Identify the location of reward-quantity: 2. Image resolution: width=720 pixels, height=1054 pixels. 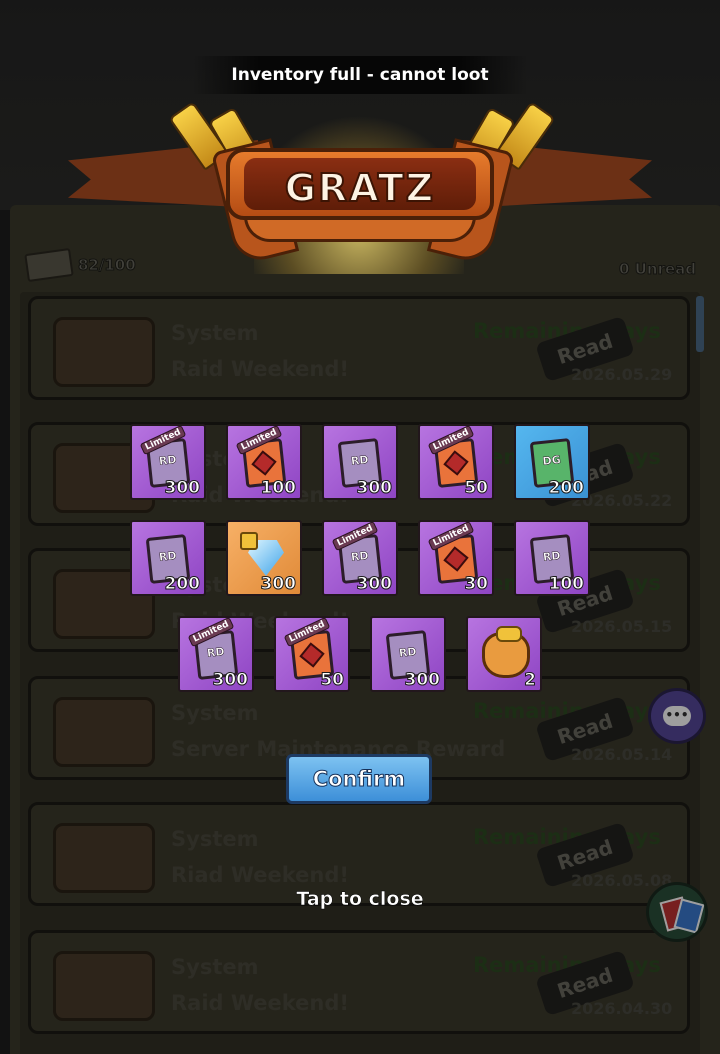
(530, 680).